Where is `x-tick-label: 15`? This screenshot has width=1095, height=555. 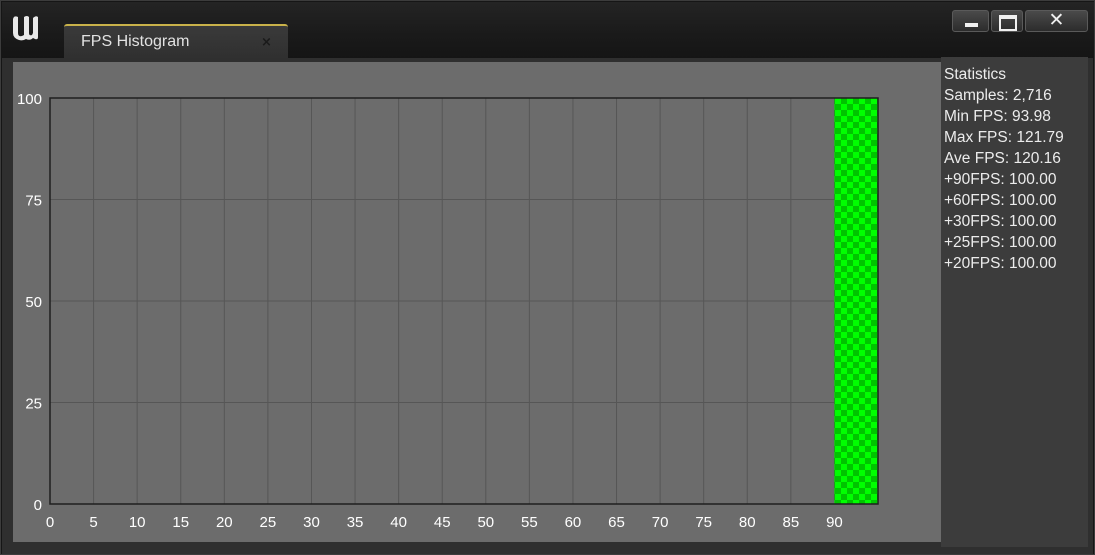 x-tick-label: 15 is located at coordinates (180, 522).